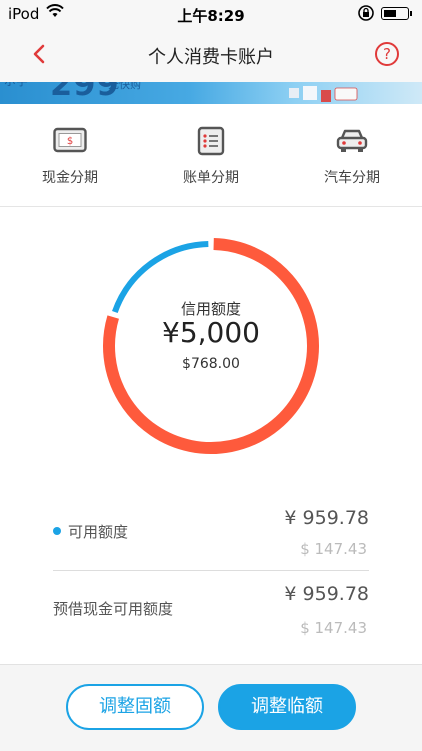 This screenshot has width=422, height=751. What do you see at coordinates (333, 549) in the screenshot?
I see `available-credit-usd: $ 147.43` at bounding box center [333, 549].